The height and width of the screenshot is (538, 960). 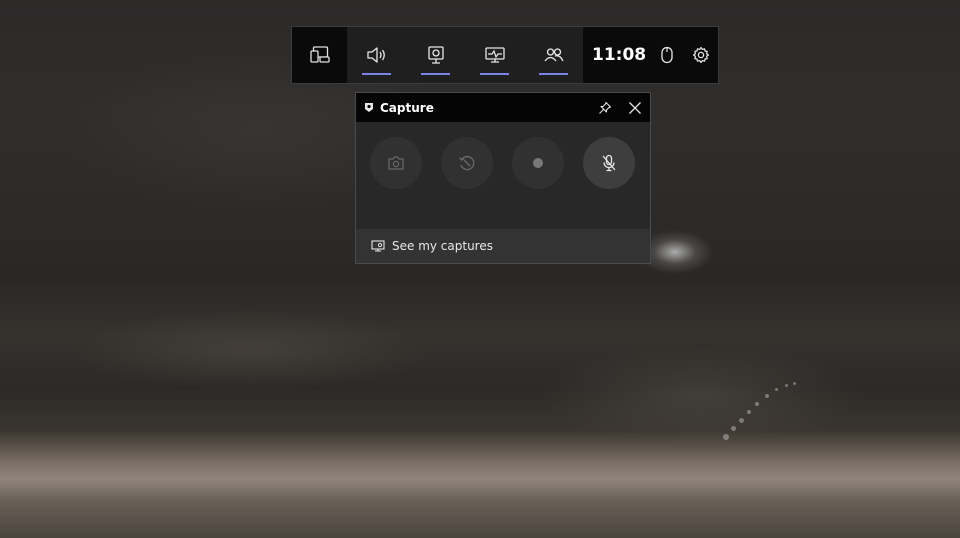 I want to click on gallery-icon, so click(x=378, y=246).